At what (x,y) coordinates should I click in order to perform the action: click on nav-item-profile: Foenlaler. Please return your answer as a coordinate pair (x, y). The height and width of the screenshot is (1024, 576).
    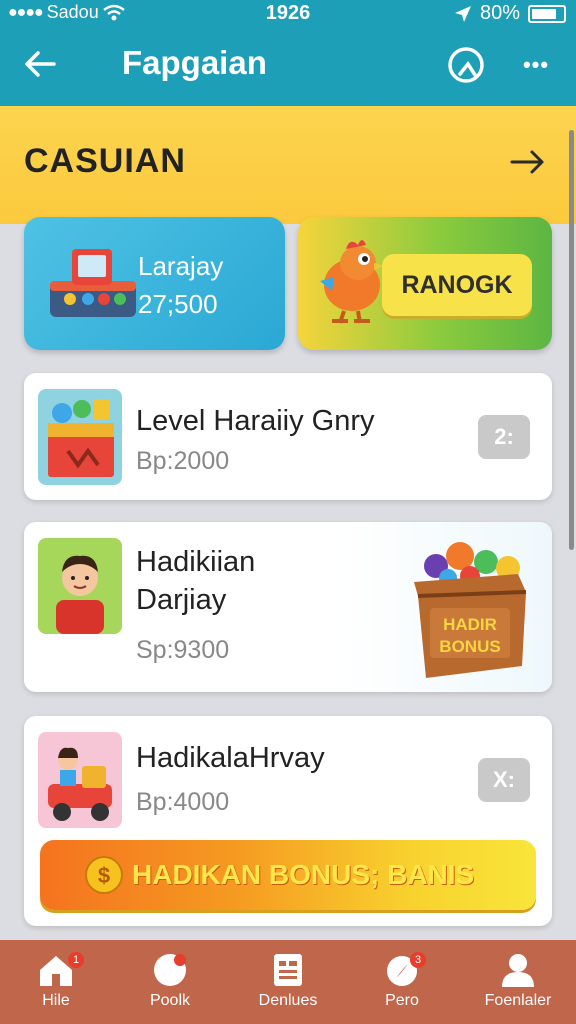
    Looking at the image, I should click on (518, 984).